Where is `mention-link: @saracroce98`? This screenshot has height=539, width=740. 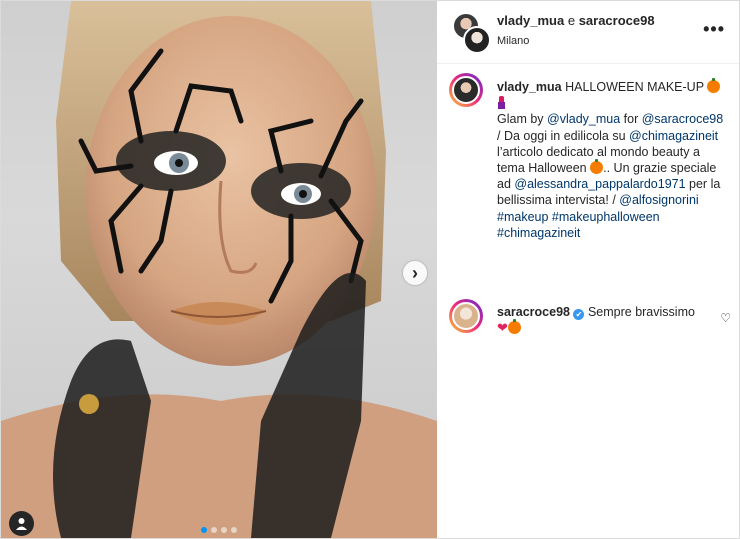 mention-link: @saracroce98 is located at coordinates (682, 119).